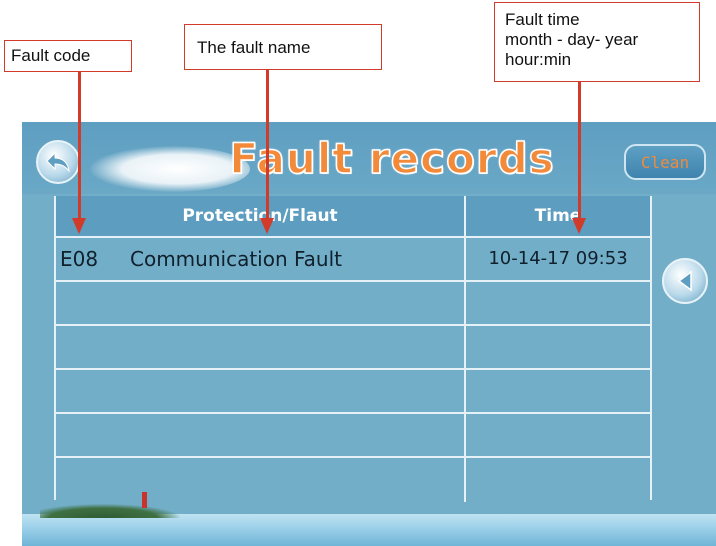  I want to click on back-arrow-icon, so click(58, 162).